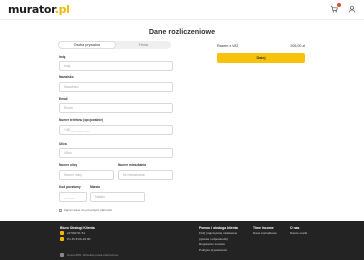 Image resolution: width=364 pixels, height=260 pixels. What do you see at coordinates (63, 99) in the screenshot?
I see `email-label: Email` at bounding box center [63, 99].